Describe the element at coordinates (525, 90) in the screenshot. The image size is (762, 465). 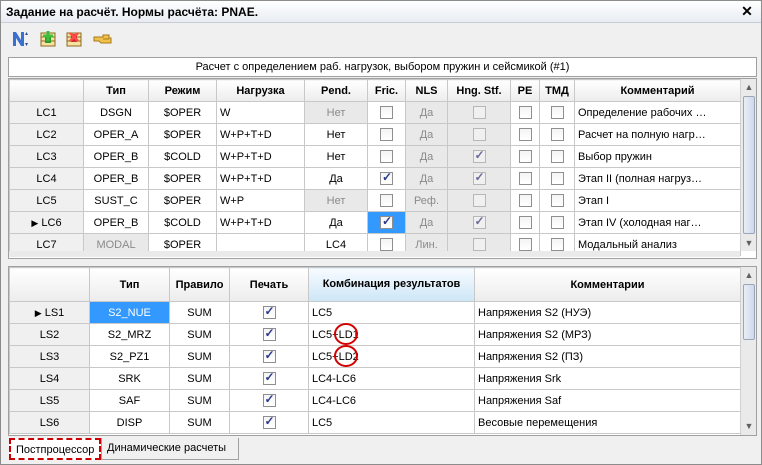
I see `column-header-pe: PE` at that location.